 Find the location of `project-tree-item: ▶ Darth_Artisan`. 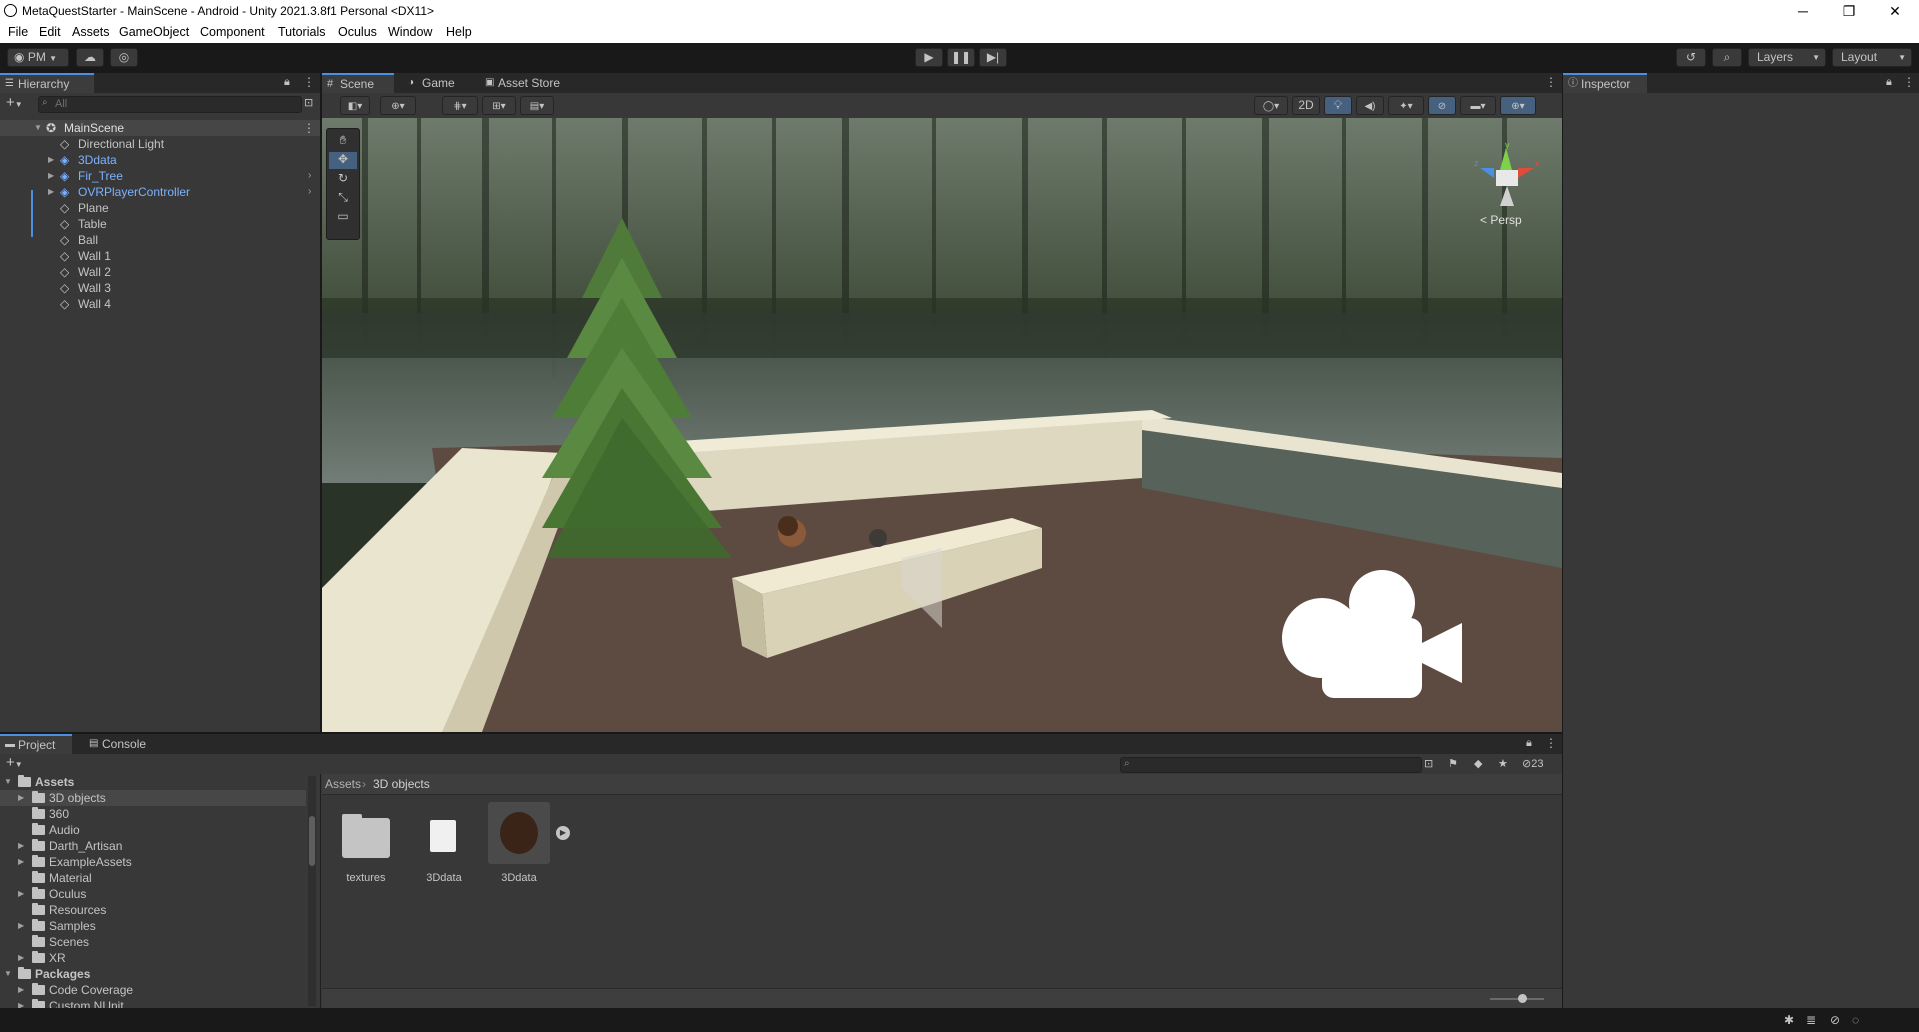

project-tree-item: ▶ Darth_Artisan is located at coordinates (153, 846).